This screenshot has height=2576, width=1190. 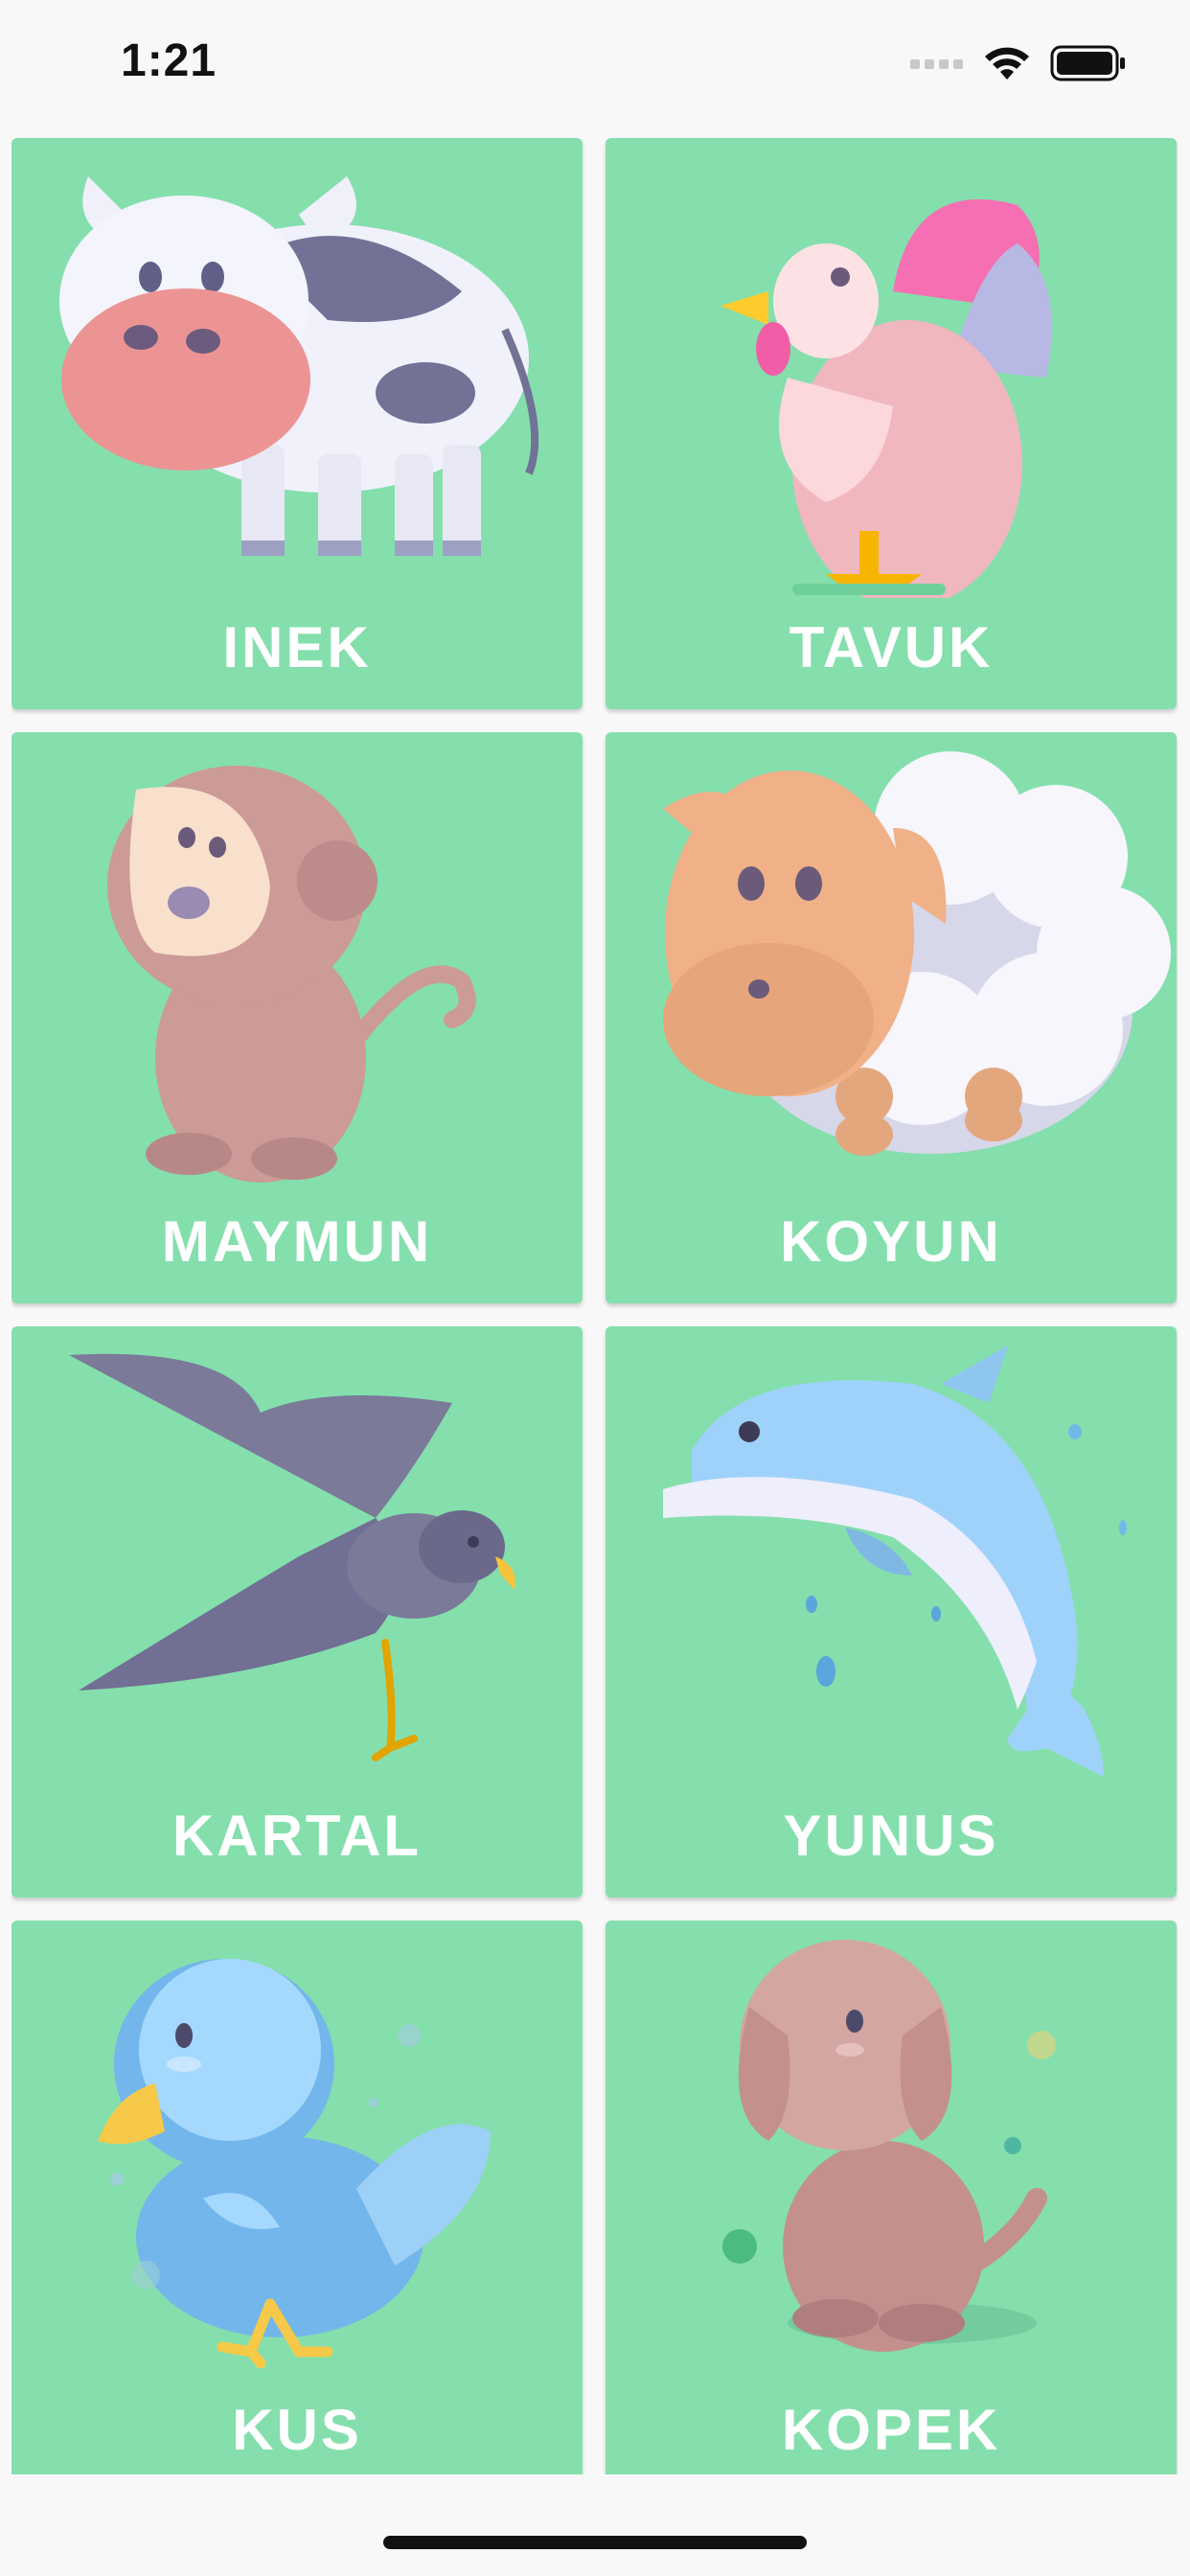 I want to click on bird-icon, so click(x=295, y=2164).